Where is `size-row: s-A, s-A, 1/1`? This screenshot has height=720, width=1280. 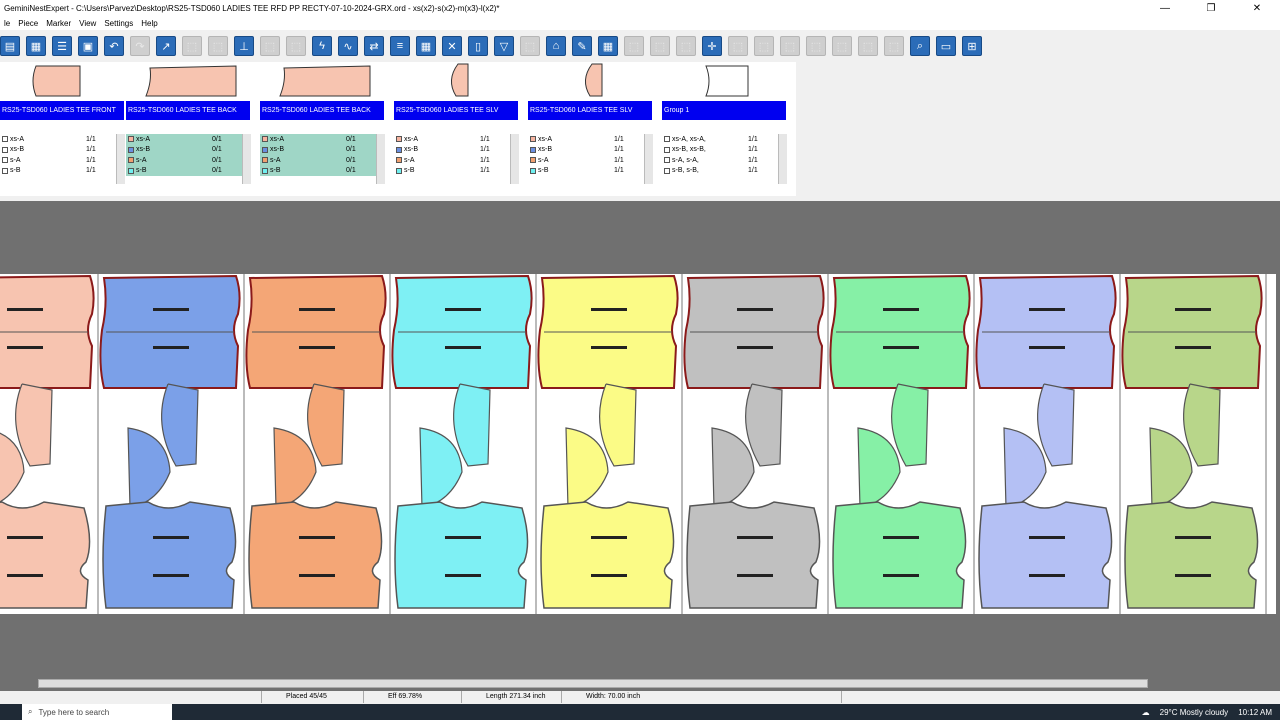
size-row: s-A, s-A, 1/1 is located at coordinates (724, 160).